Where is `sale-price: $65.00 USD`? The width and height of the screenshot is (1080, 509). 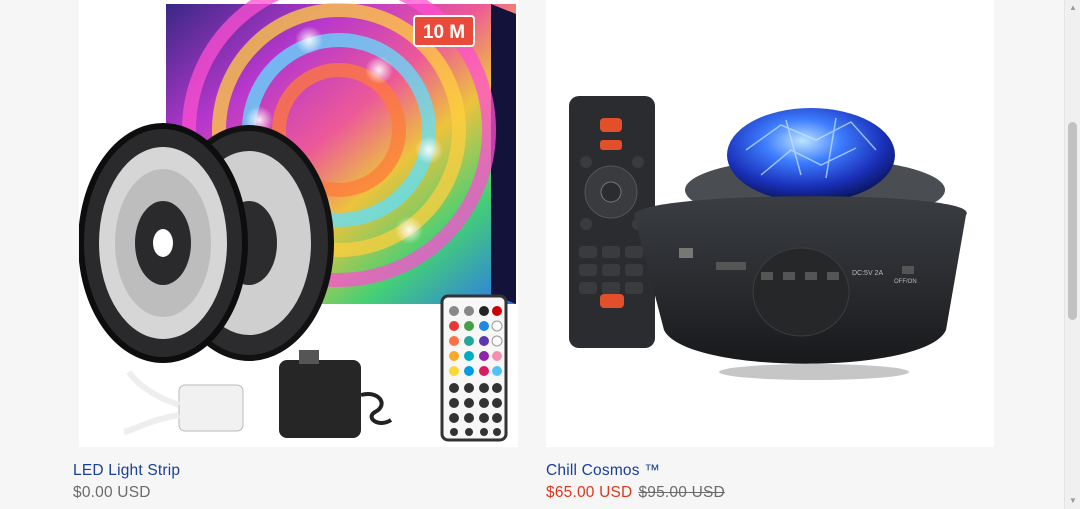
sale-price: $65.00 USD is located at coordinates (589, 492).